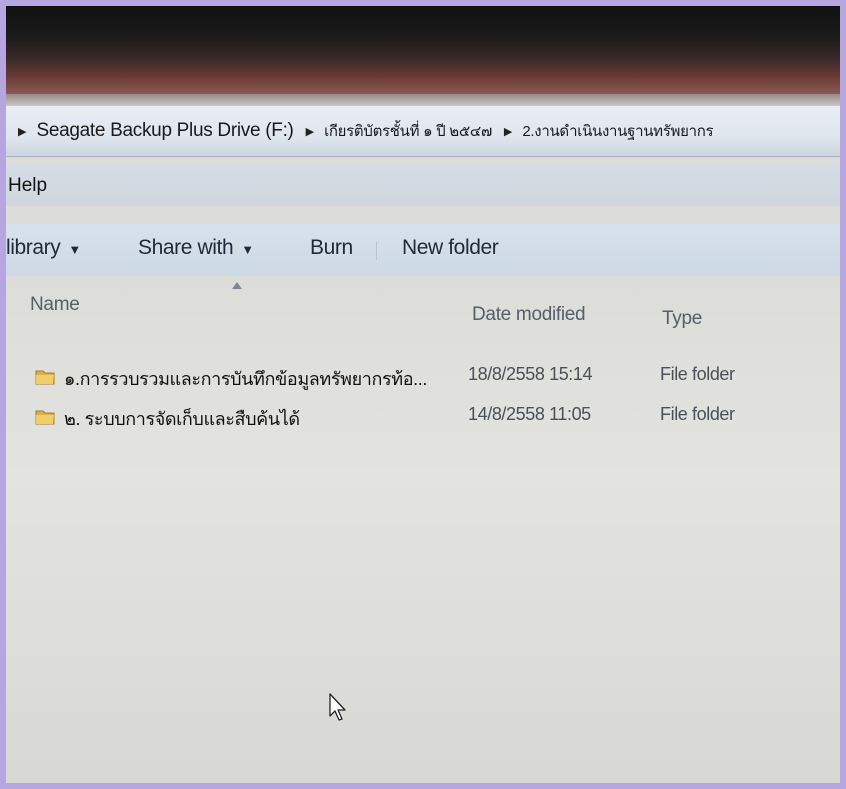 The width and height of the screenshot is (846, 789). What do you see at coordinates (423, 50) in the screenshot?
I see `window-titlebar-region` at bounding box center [423, 50].